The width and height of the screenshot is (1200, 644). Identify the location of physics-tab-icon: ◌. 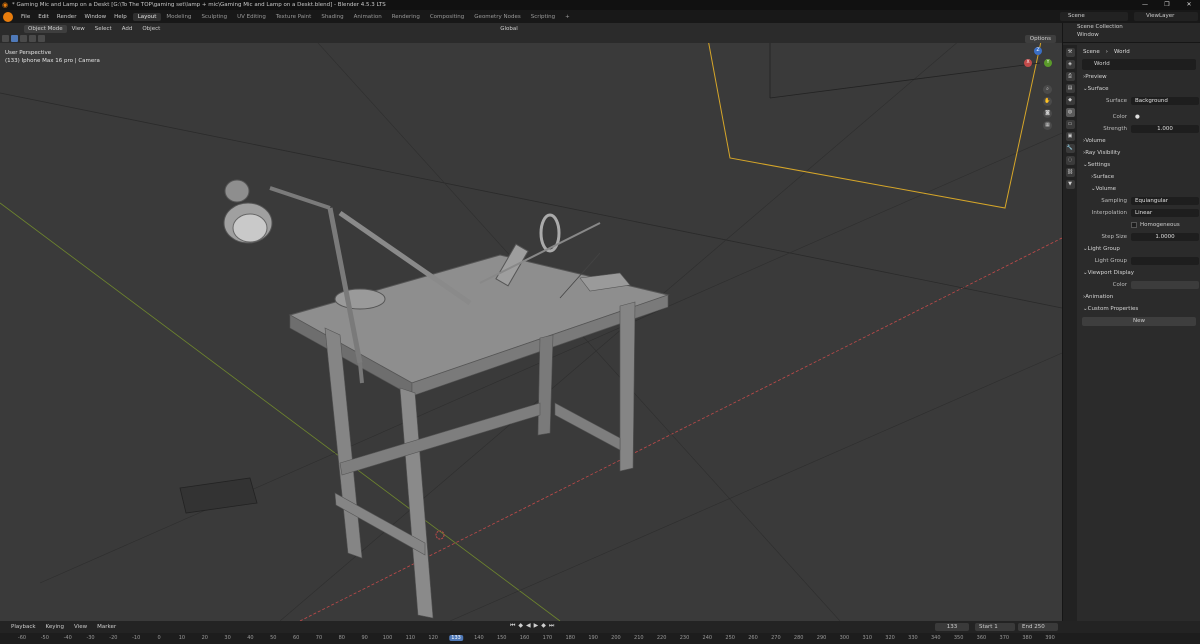
(1070, 160).